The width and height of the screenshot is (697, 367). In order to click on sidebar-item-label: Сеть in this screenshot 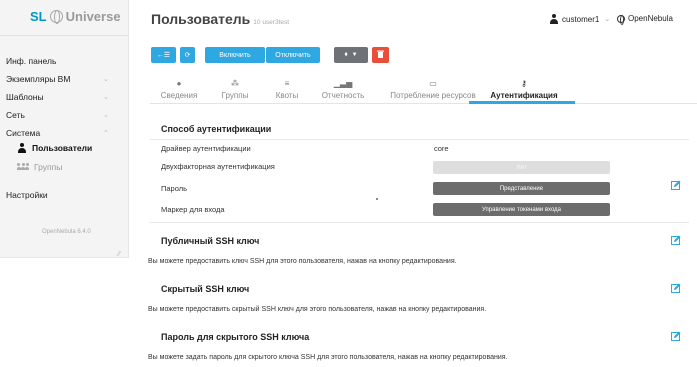, I will do `click(15, 115)`.